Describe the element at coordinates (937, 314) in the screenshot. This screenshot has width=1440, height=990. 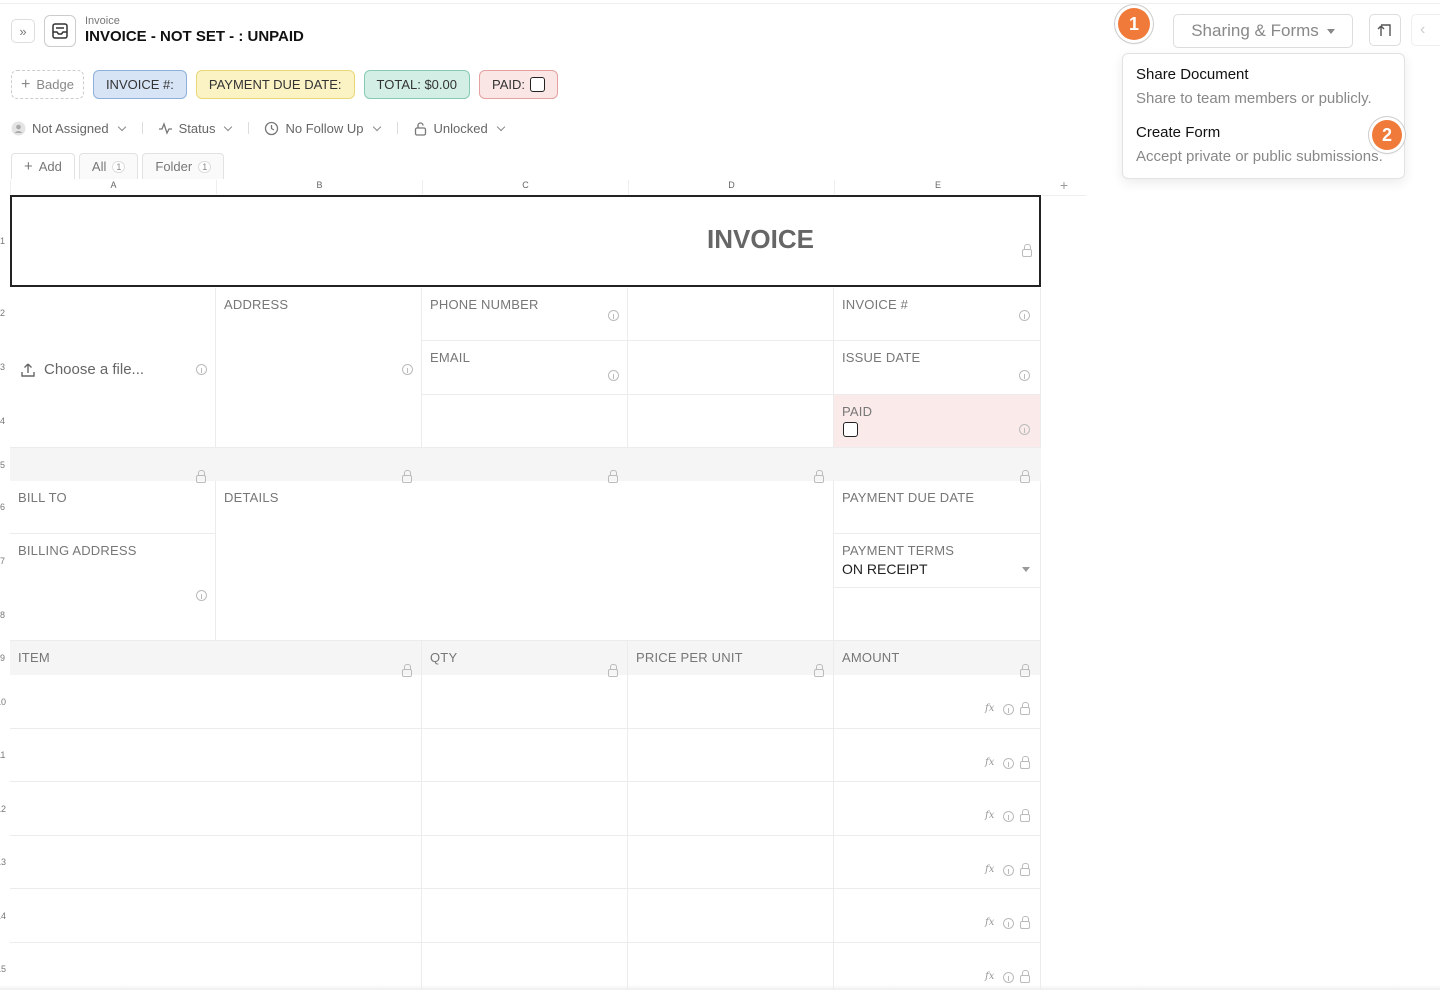
I see `invoice-number-cell: INVOICE #` at that location.